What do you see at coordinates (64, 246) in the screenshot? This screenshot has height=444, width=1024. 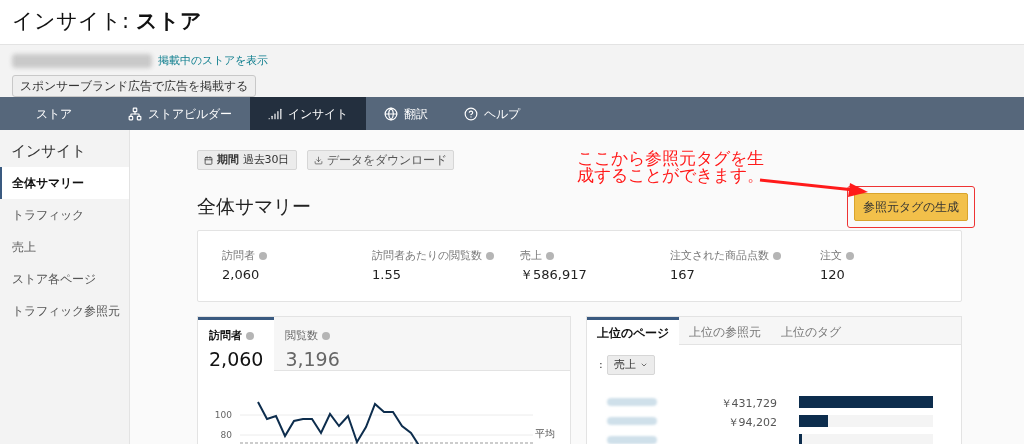 I see `sidebar-item: 売上` at bounding box center [64, 246].